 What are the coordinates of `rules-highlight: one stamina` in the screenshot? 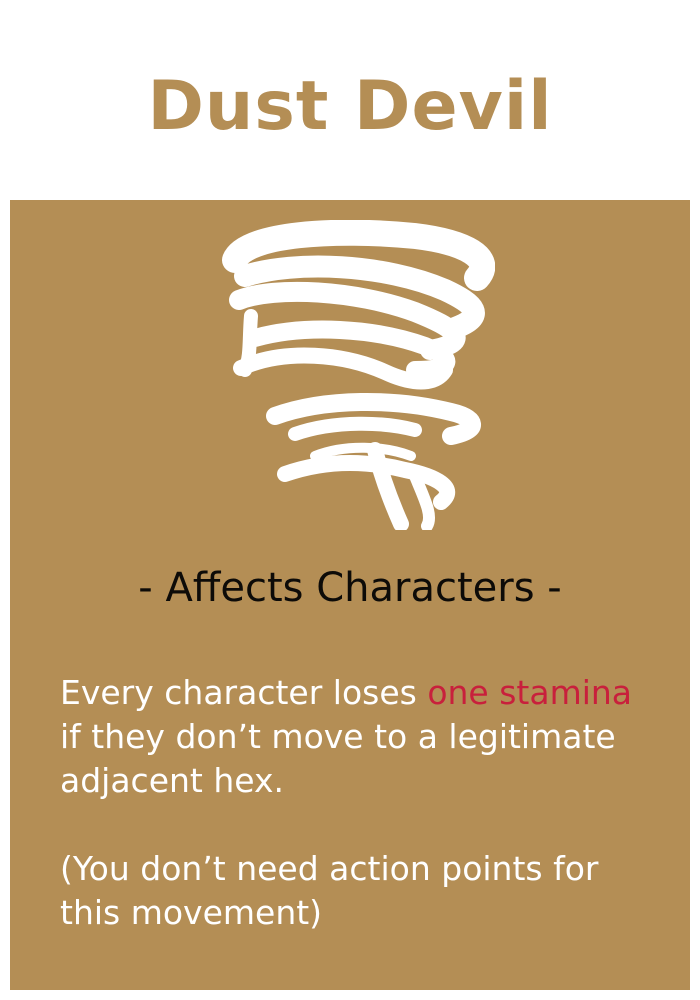 It's located at (530, 692).